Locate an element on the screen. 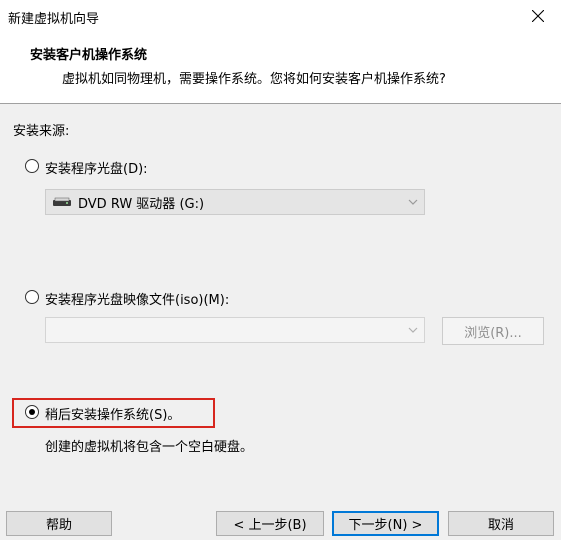 The image size is (561, 540). optical-drive-icon is located at coordinates (62, 202).